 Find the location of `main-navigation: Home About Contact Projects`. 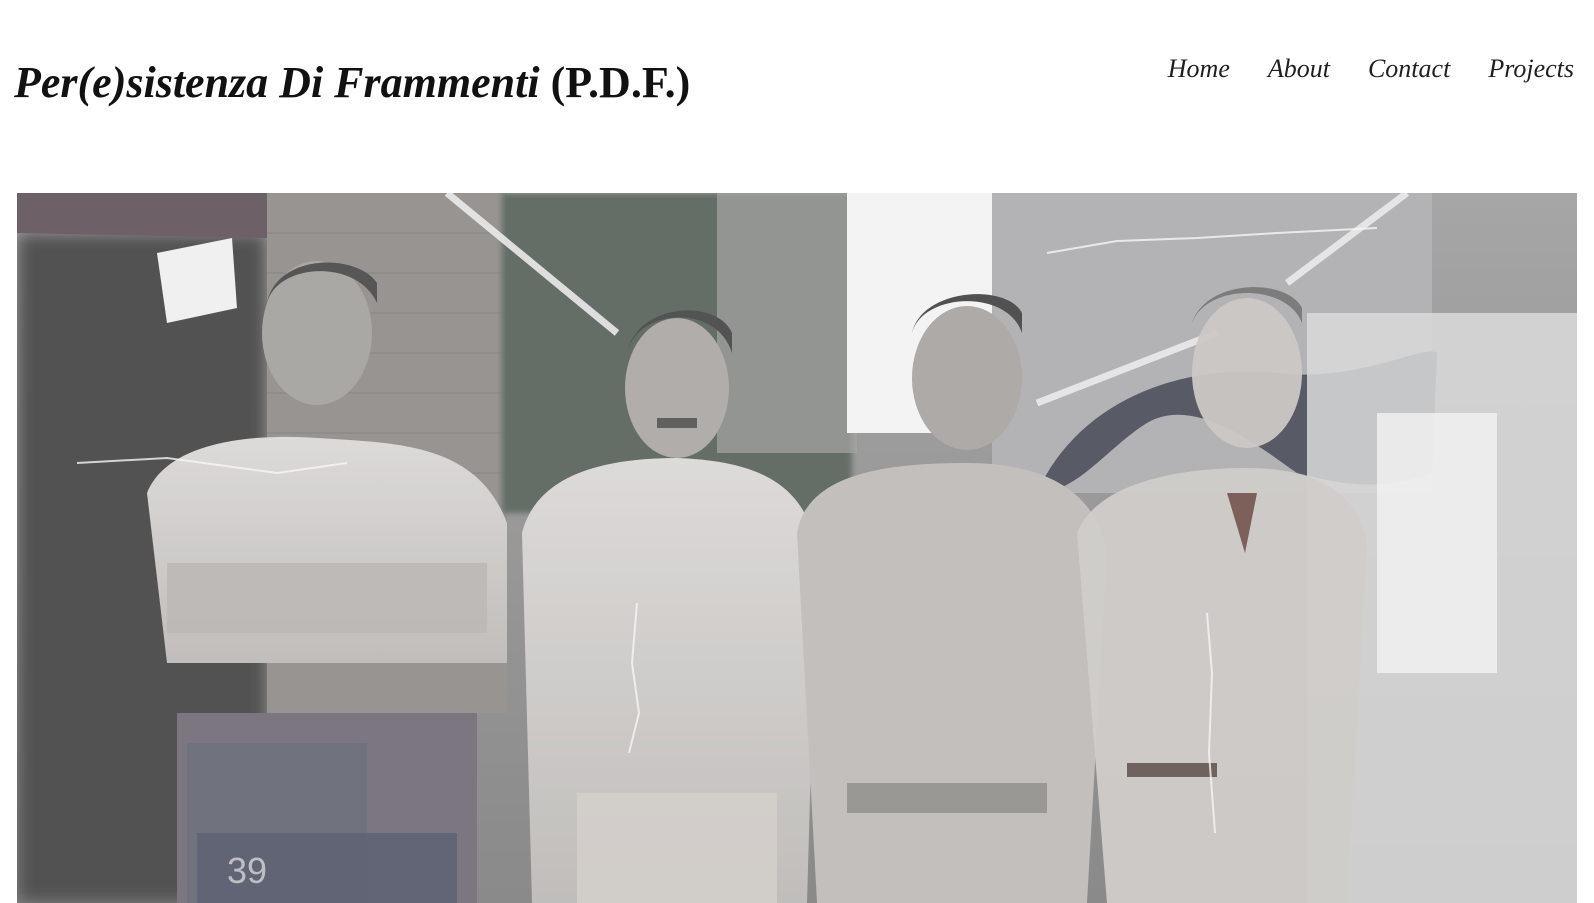

main-navigation: Home About Contact Projects is located at coordinates (1371, 69).